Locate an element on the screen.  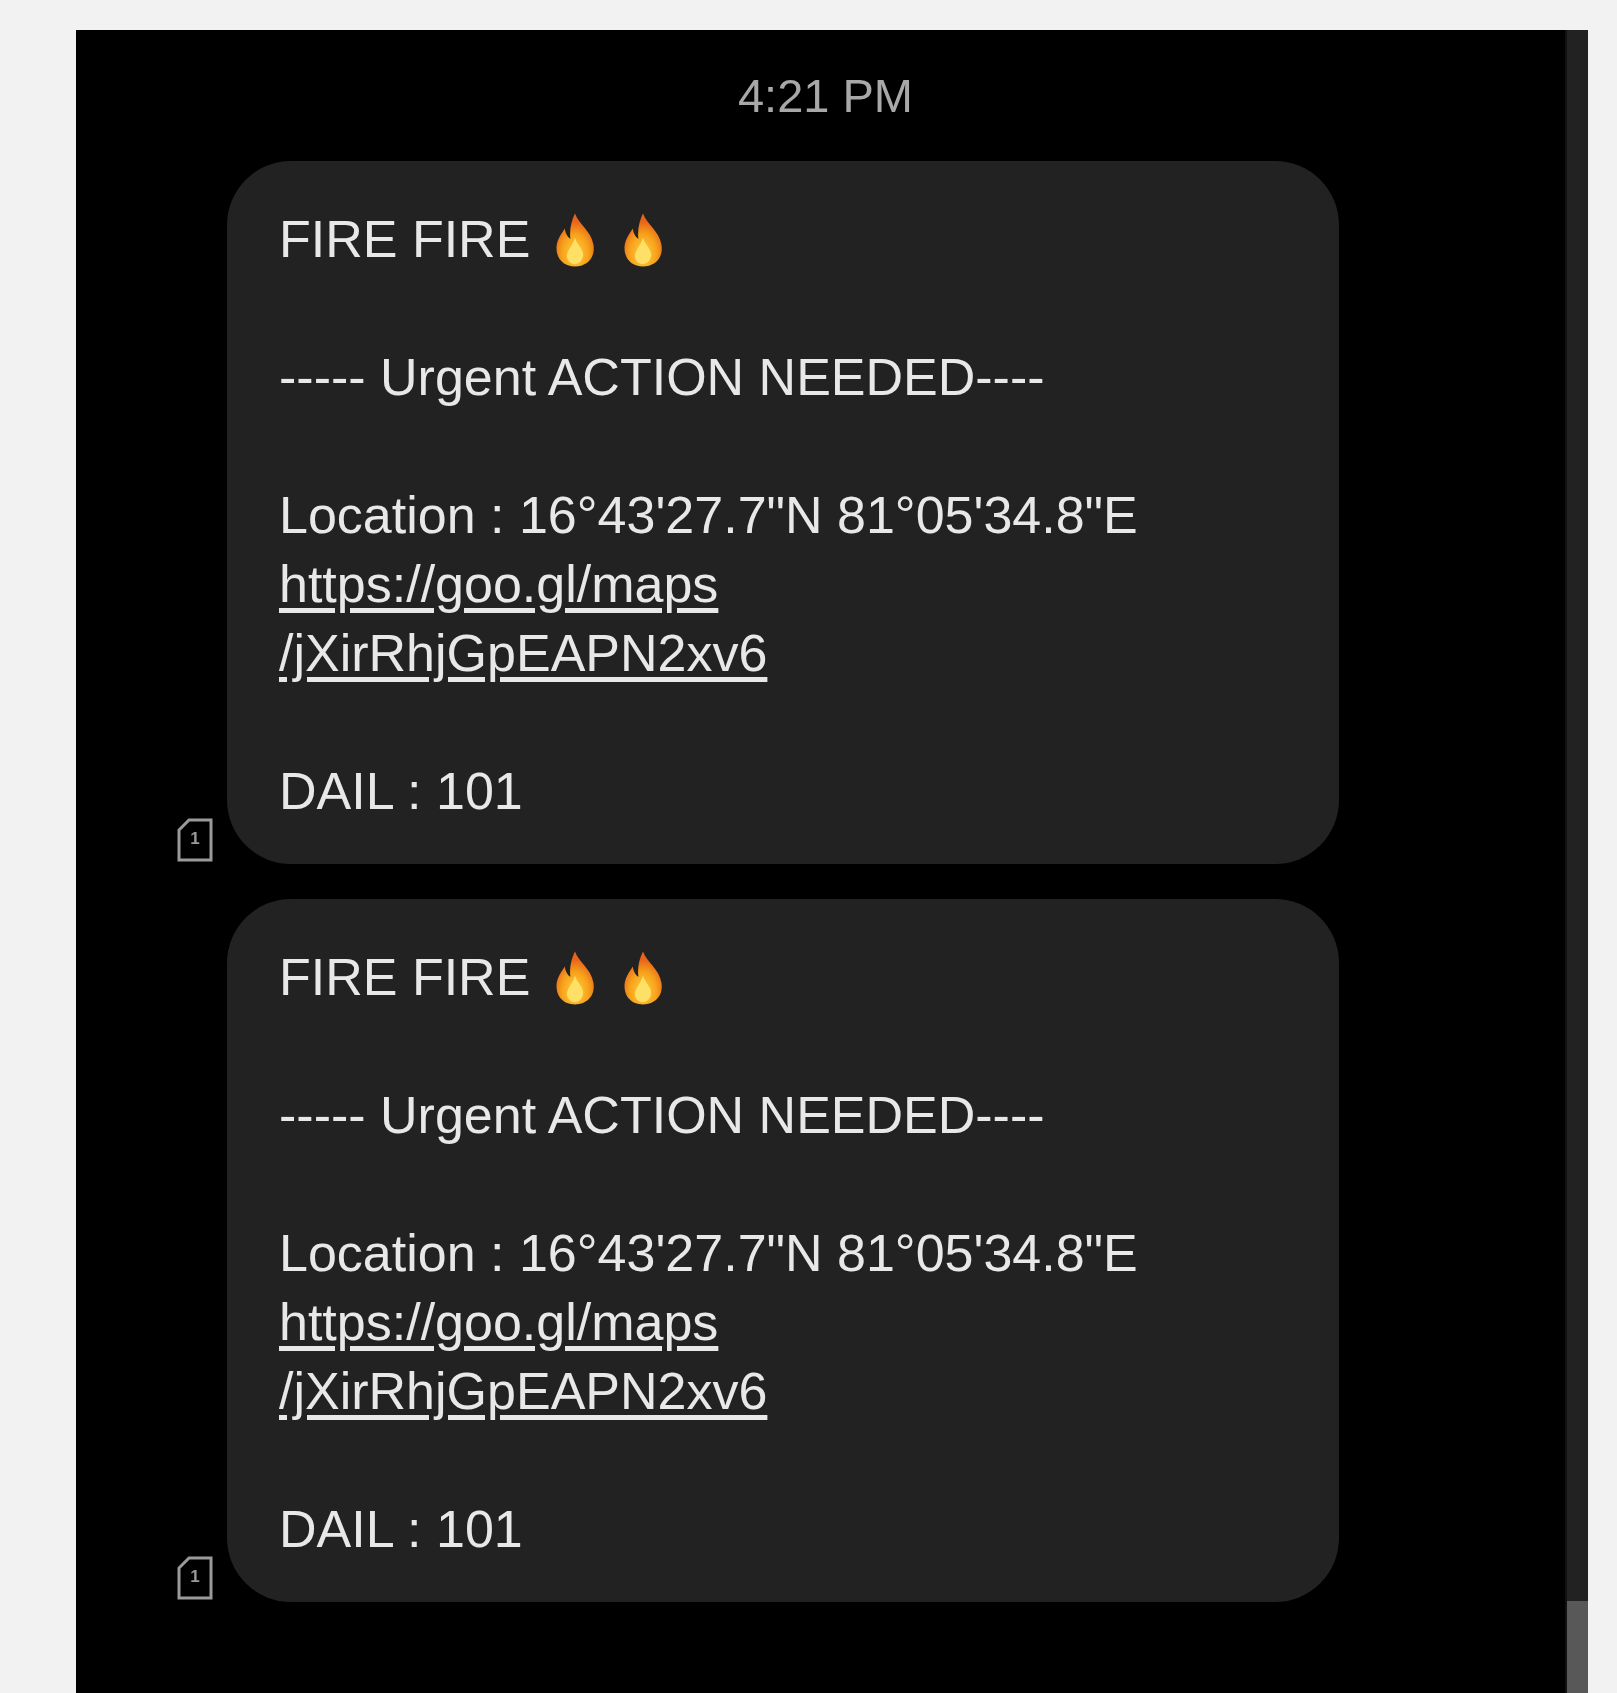
scrollbar is located at coordinates (1576, 861).